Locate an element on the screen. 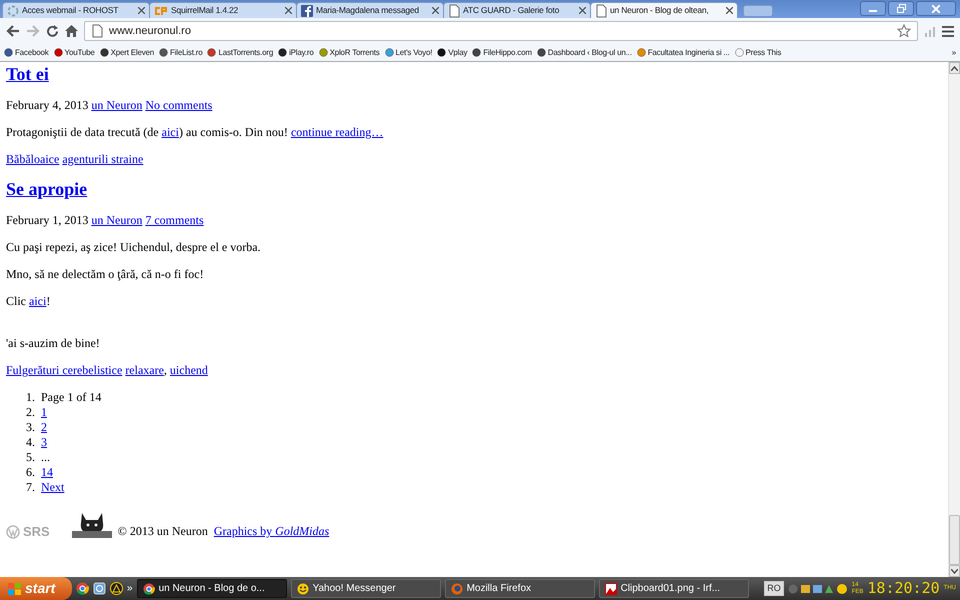 The width and height of the screenshot is (960, 600). close-window-button is located at coordinates (936, 8).